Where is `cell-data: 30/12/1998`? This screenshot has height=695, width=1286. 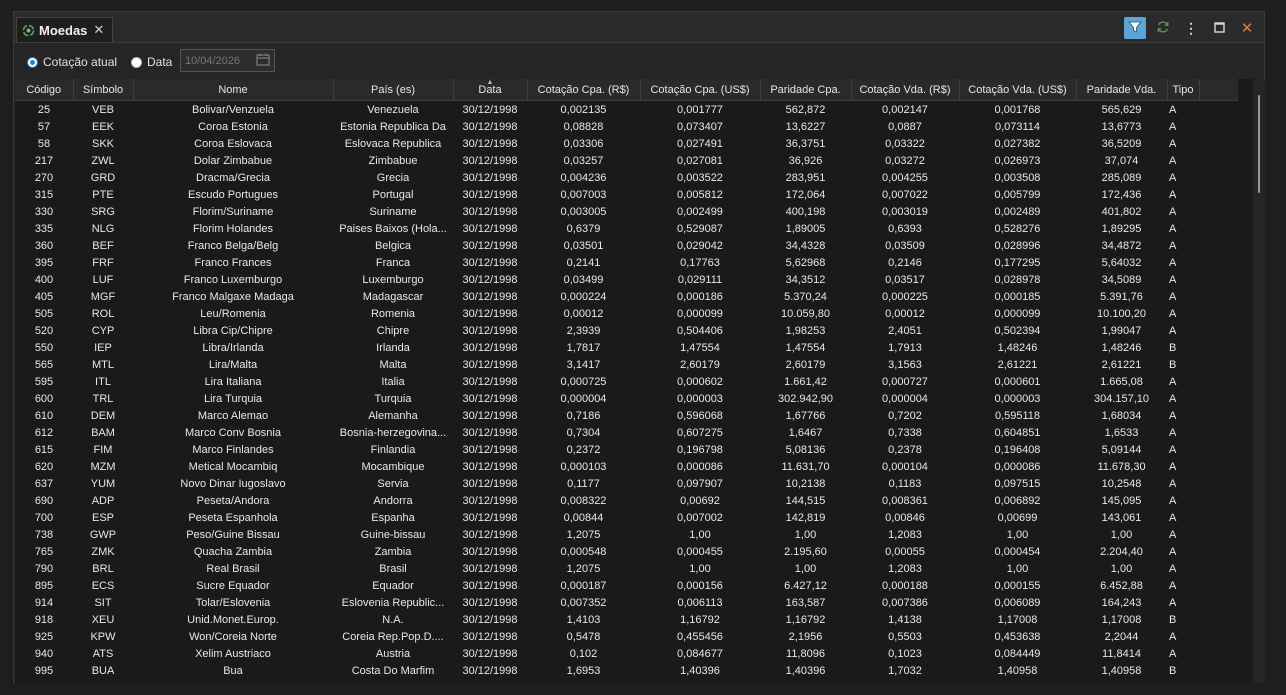 cell-data: 30/12/1998 is located at coordinates (490, 364).